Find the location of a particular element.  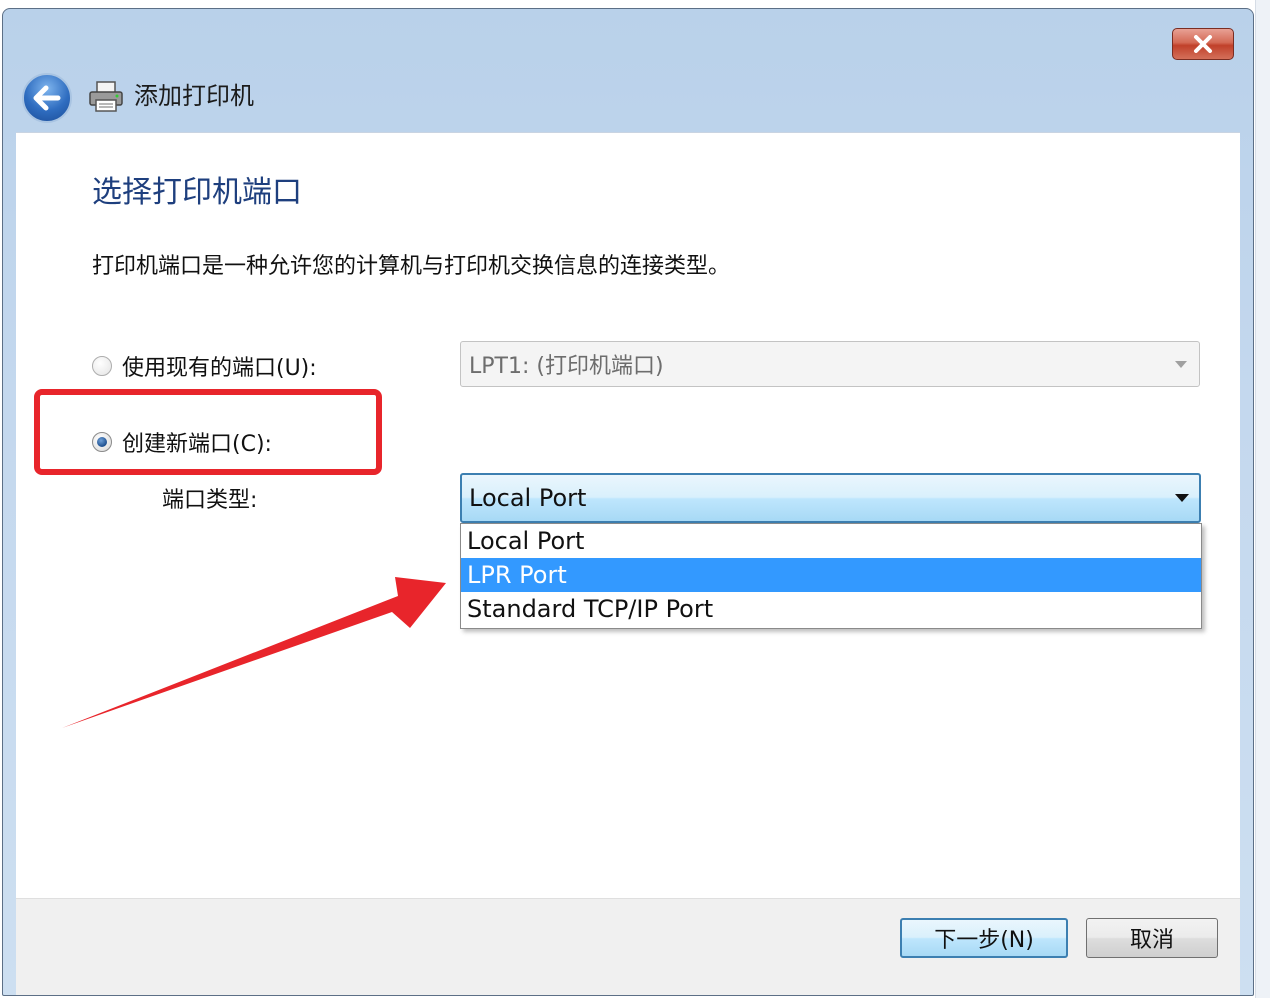

window-title: 添加打印机 is located at coordinates (194, 96).